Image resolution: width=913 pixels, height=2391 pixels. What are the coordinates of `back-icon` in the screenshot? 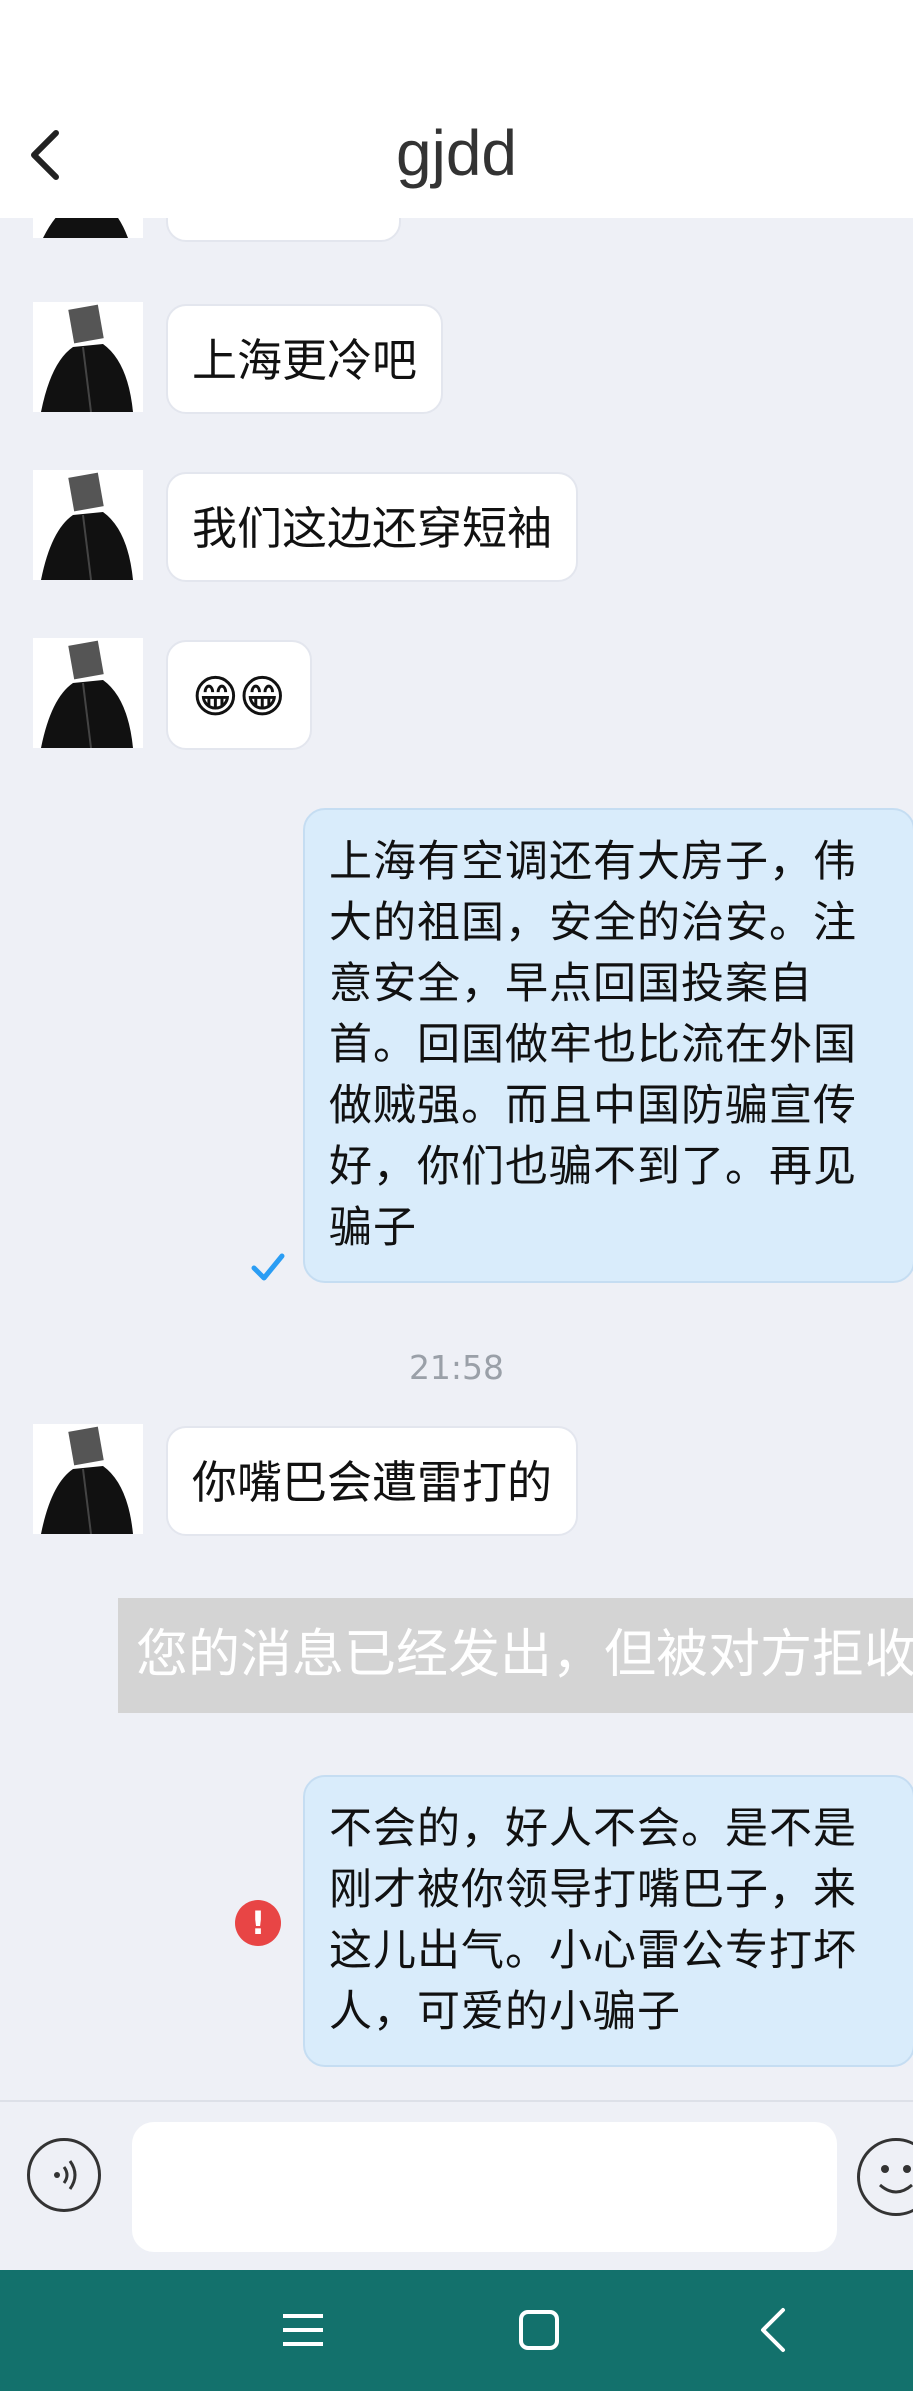 It's located at (775, 2330).